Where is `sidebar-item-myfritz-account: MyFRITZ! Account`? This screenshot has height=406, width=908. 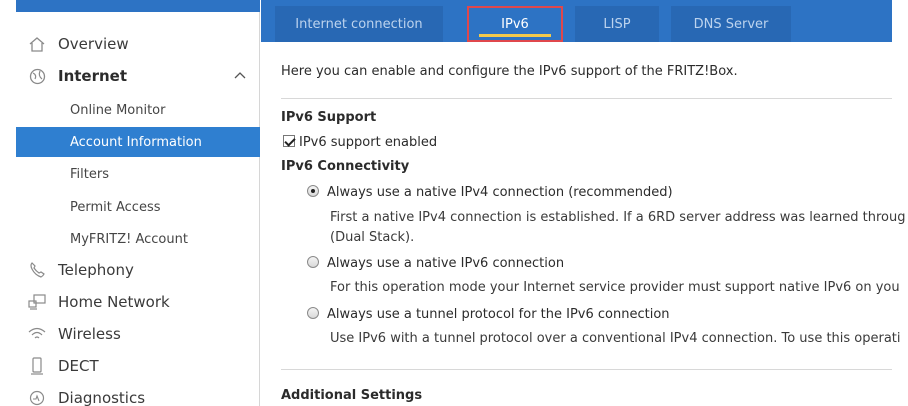 sidebar-item-myfritz-account: MyFRITZ! Account is located at coordinates (138, 239).